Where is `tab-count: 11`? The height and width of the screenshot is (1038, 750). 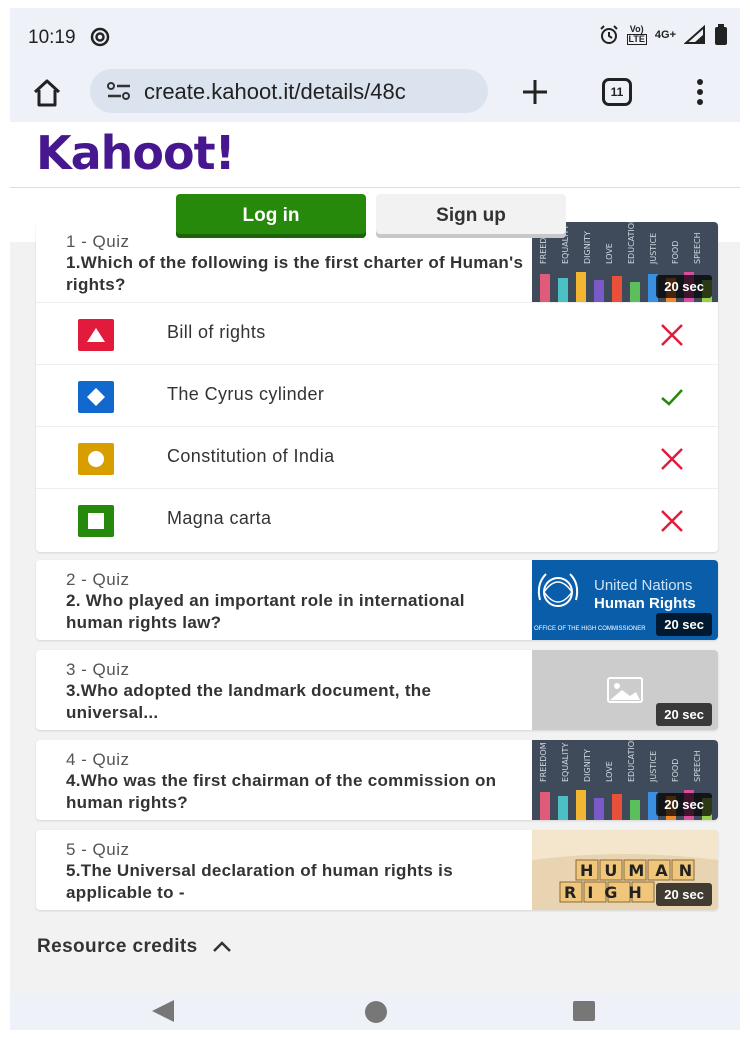 tab-count: 11 is located at coordinates (617, 92).